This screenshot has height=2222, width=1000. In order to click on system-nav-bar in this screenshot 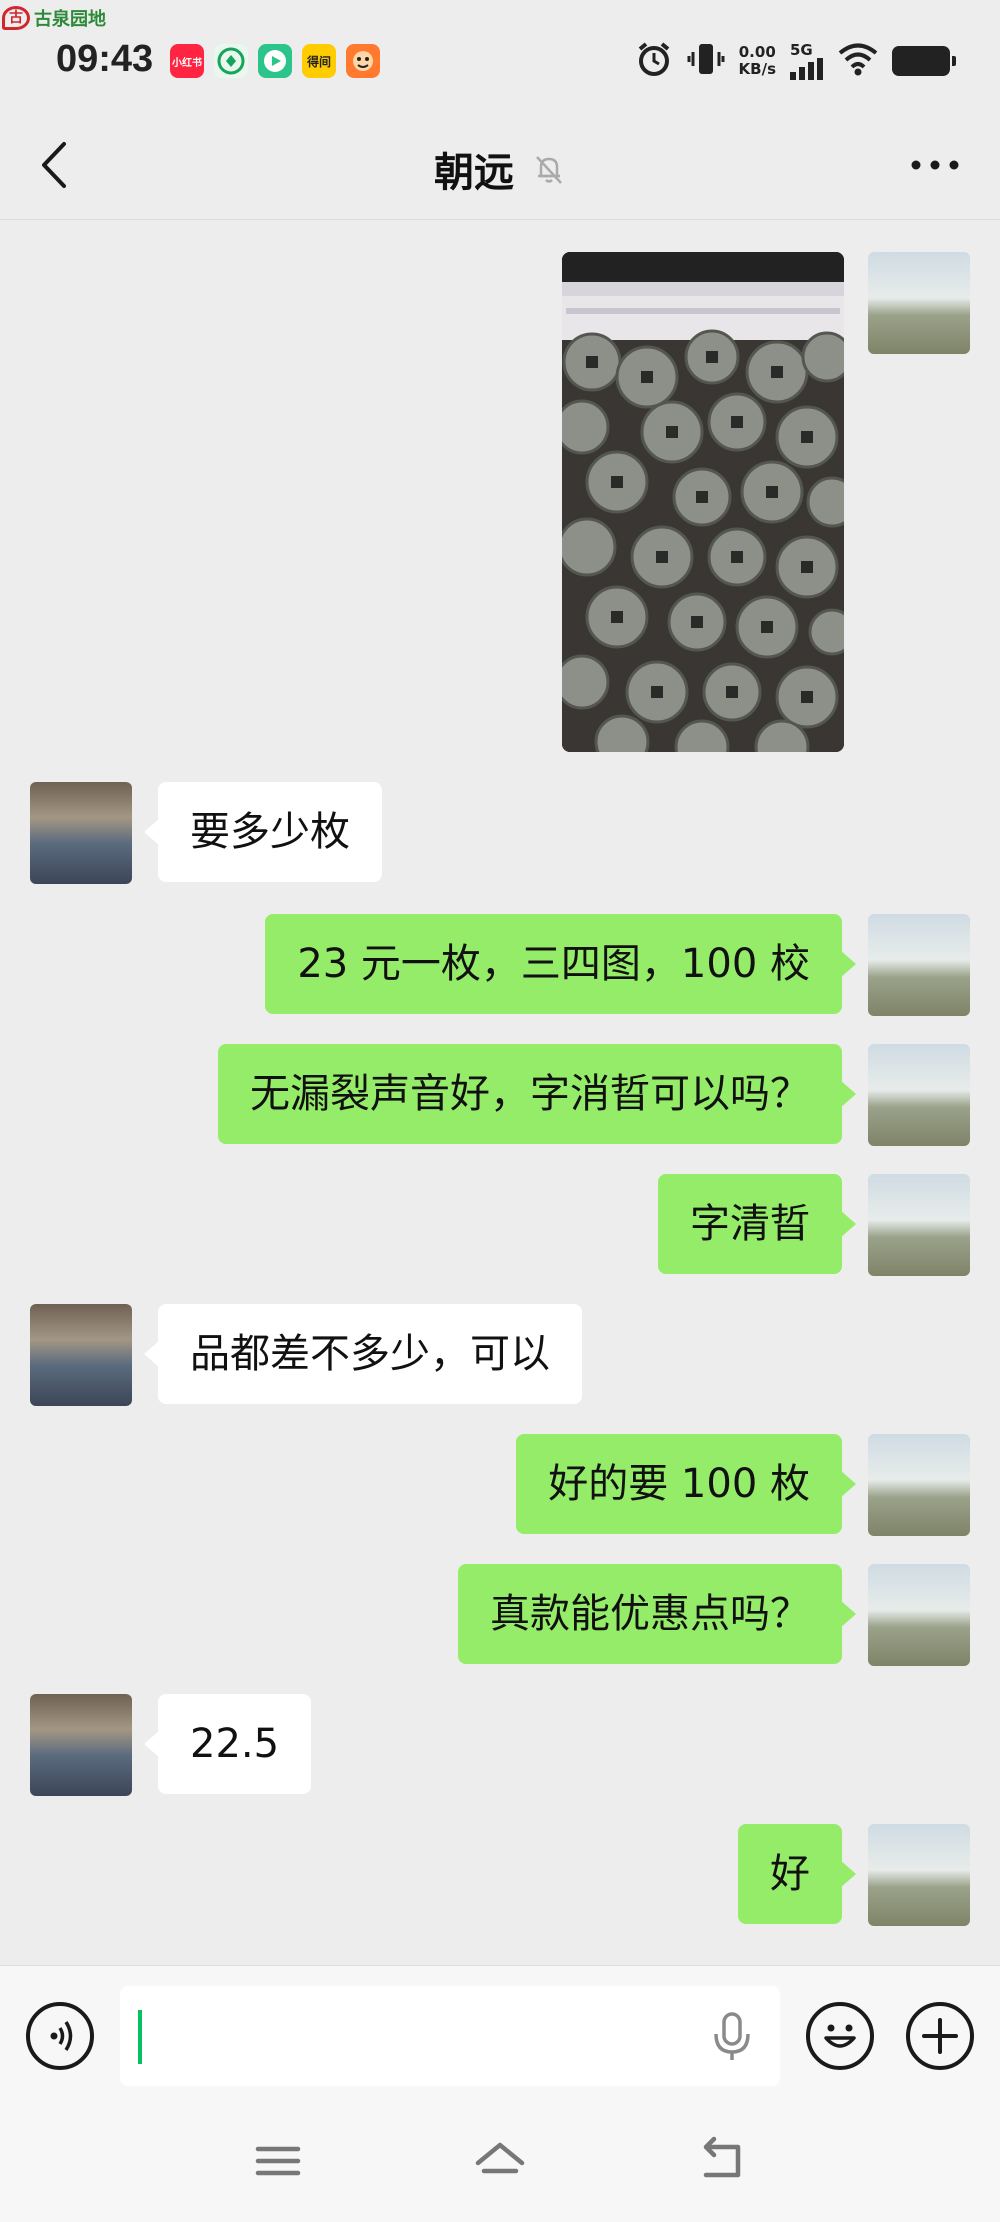, I will do `click(500, 2163)`.